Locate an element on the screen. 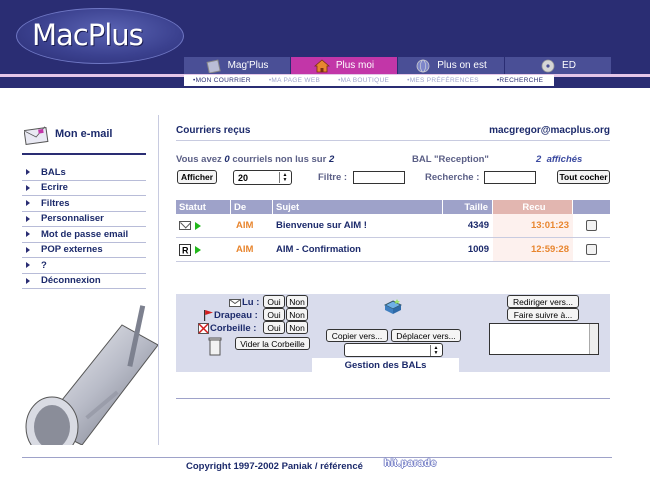  table-row: AIM Bienvenue sur AIM ! 4349 13:01:23 is located at coordinates (393, 226).